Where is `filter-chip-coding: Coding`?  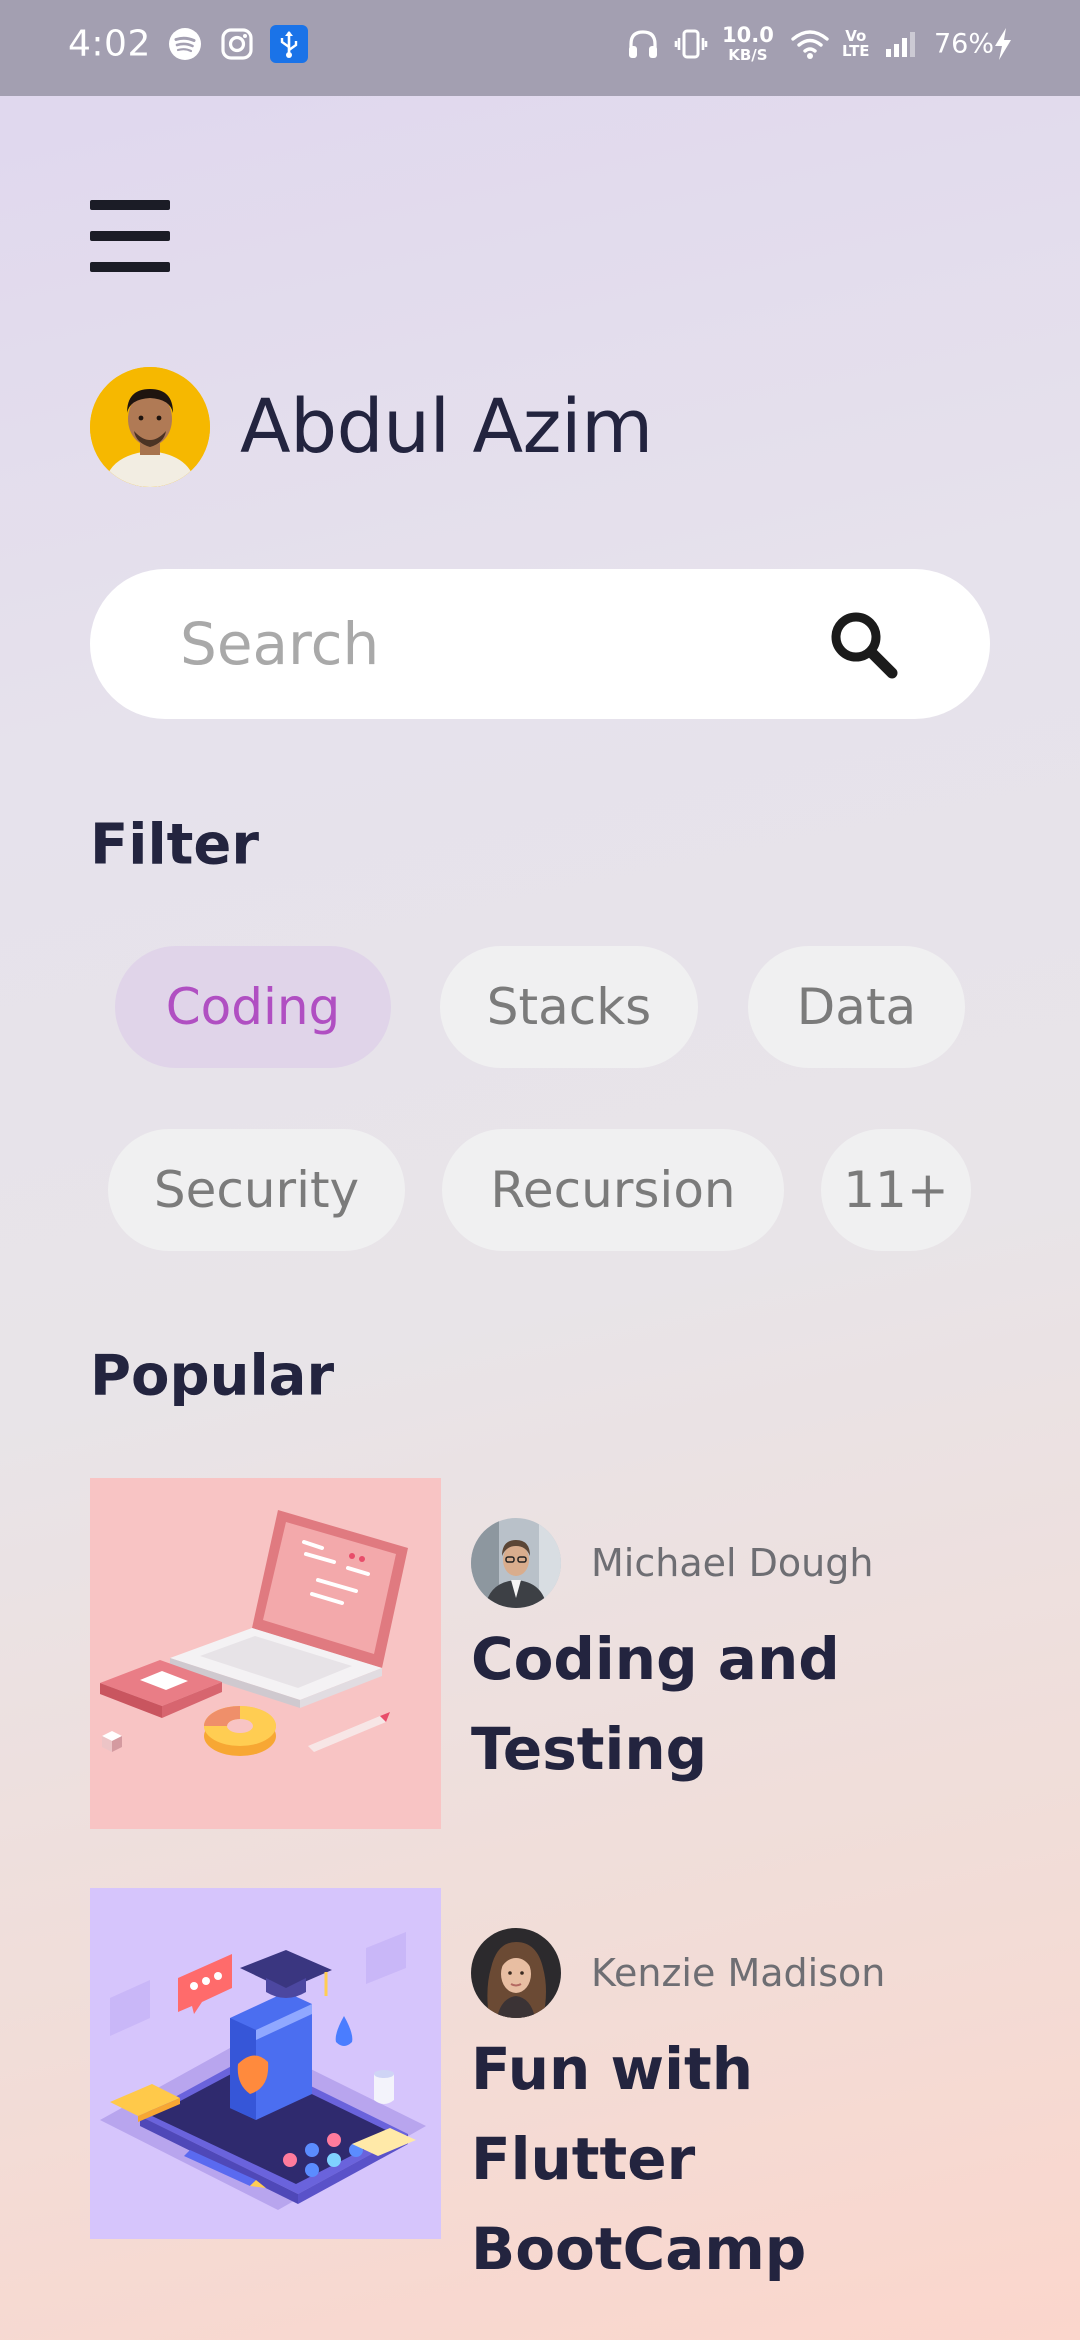 filter-chip-coding: Coding is located at coordinates (253, 1007).